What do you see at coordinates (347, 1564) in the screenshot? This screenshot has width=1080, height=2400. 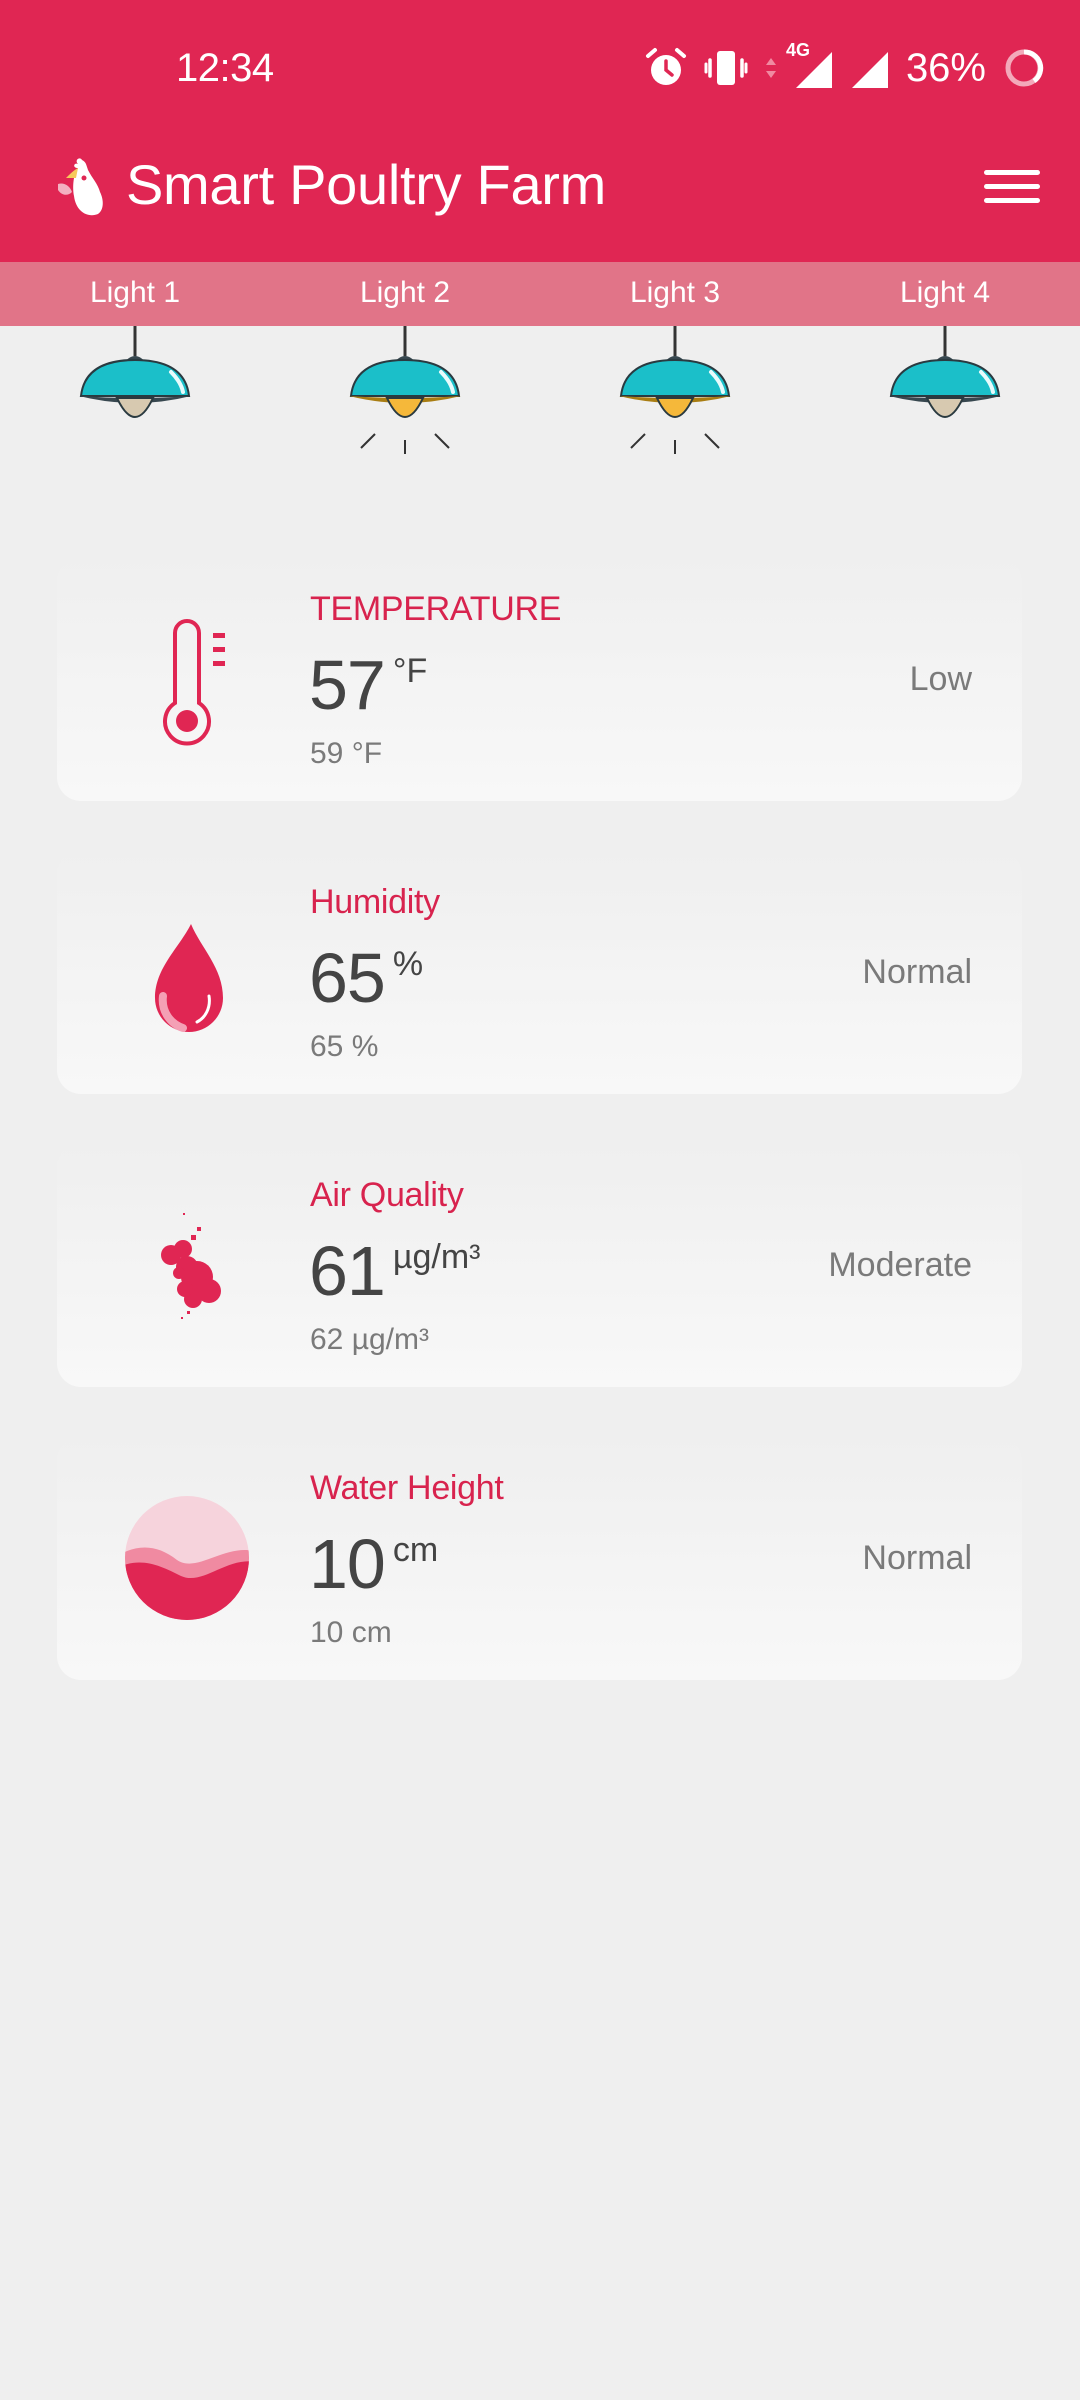 I see `card-value: 10` at bounding box center [347, 1564].